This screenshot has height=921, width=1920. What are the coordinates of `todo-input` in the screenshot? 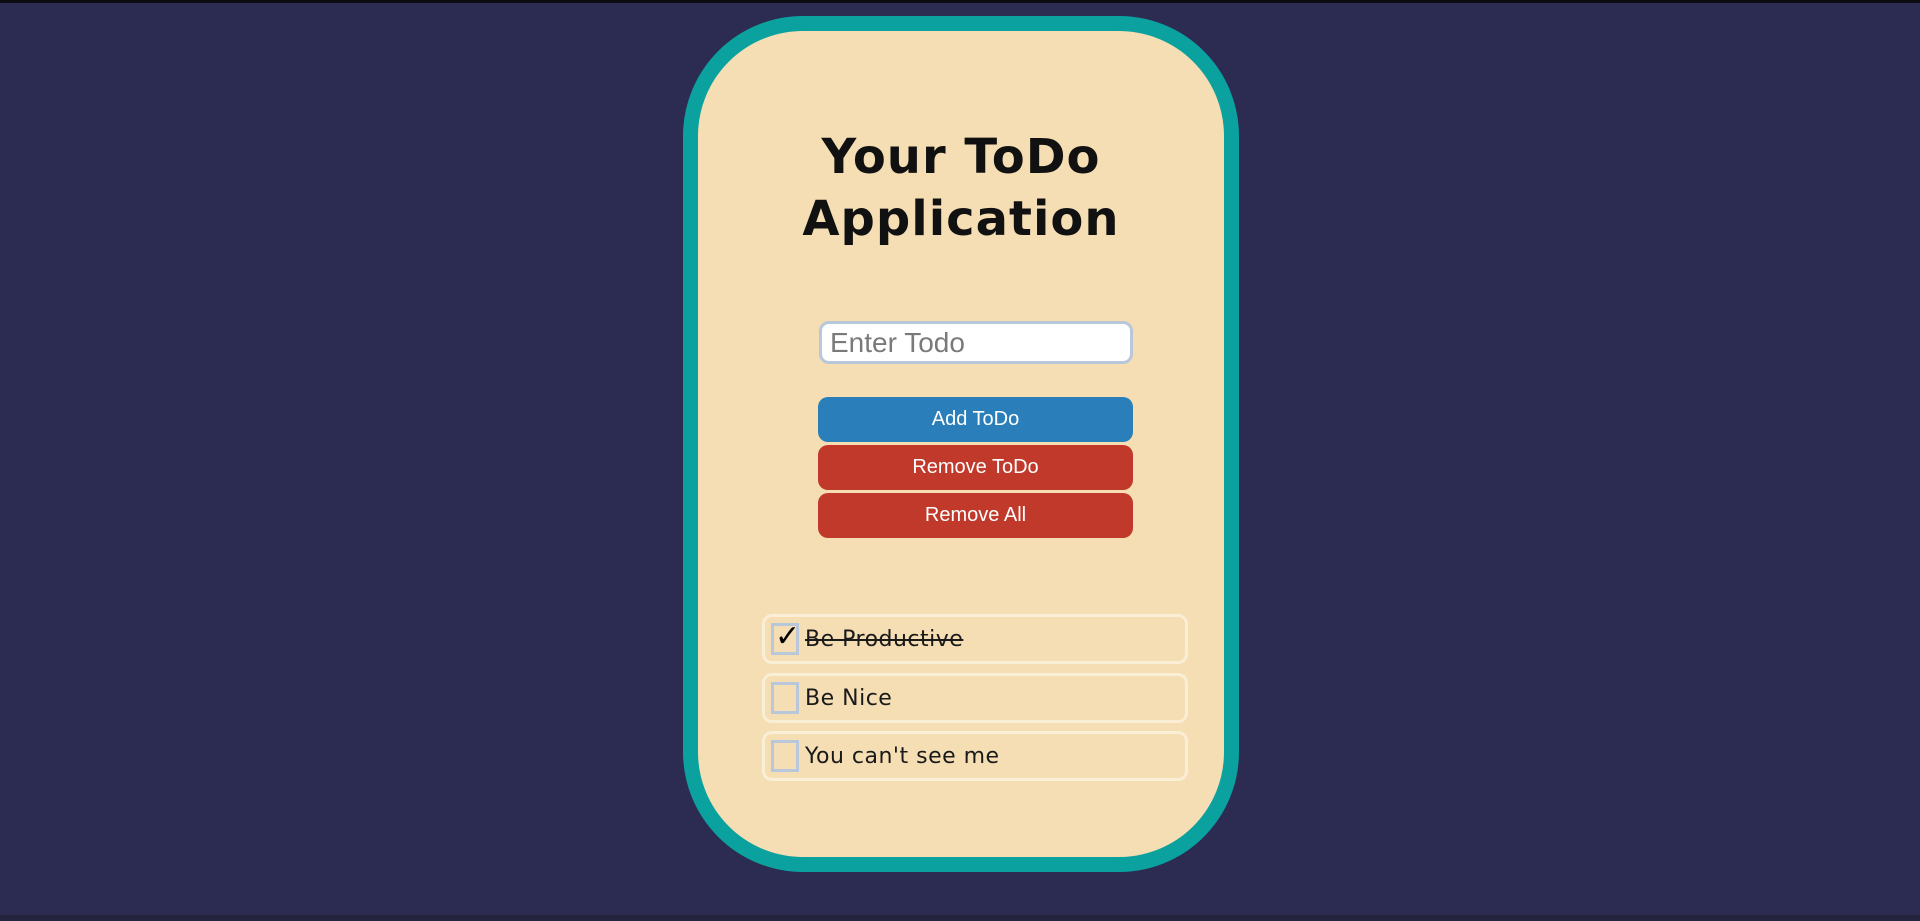 It's located at (976, 342).